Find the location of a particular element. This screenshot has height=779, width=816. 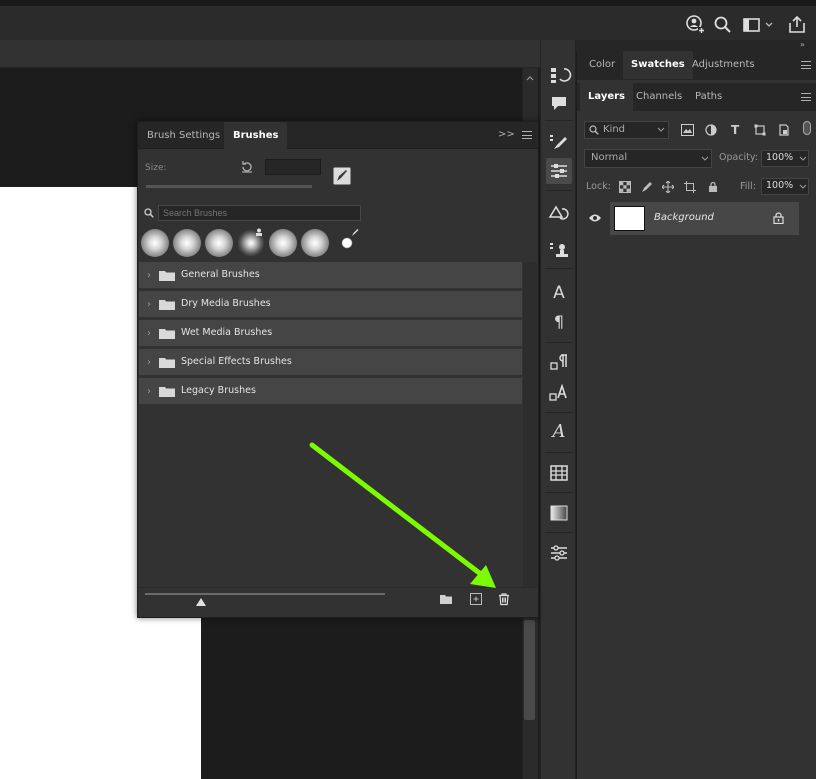

delete-brush-icon is located at coordinates (504, 599).